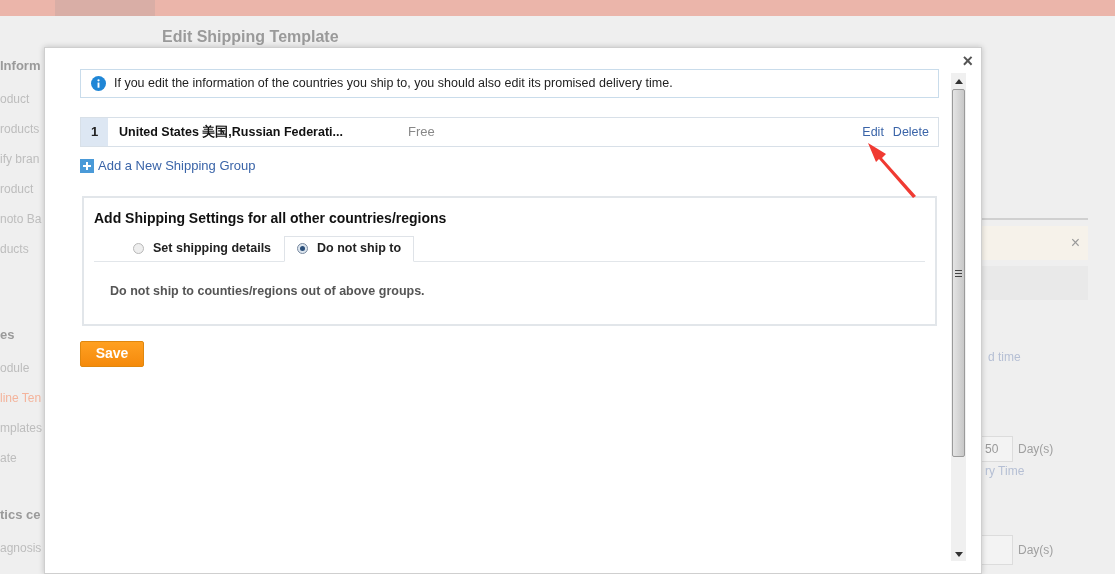 Image resolution: width=1115 pixels, height=574 pixels. What do you see at coordinates (910, 132) in the screenshot?
I see `action-link: Delete` at bounding box center [910, 132].